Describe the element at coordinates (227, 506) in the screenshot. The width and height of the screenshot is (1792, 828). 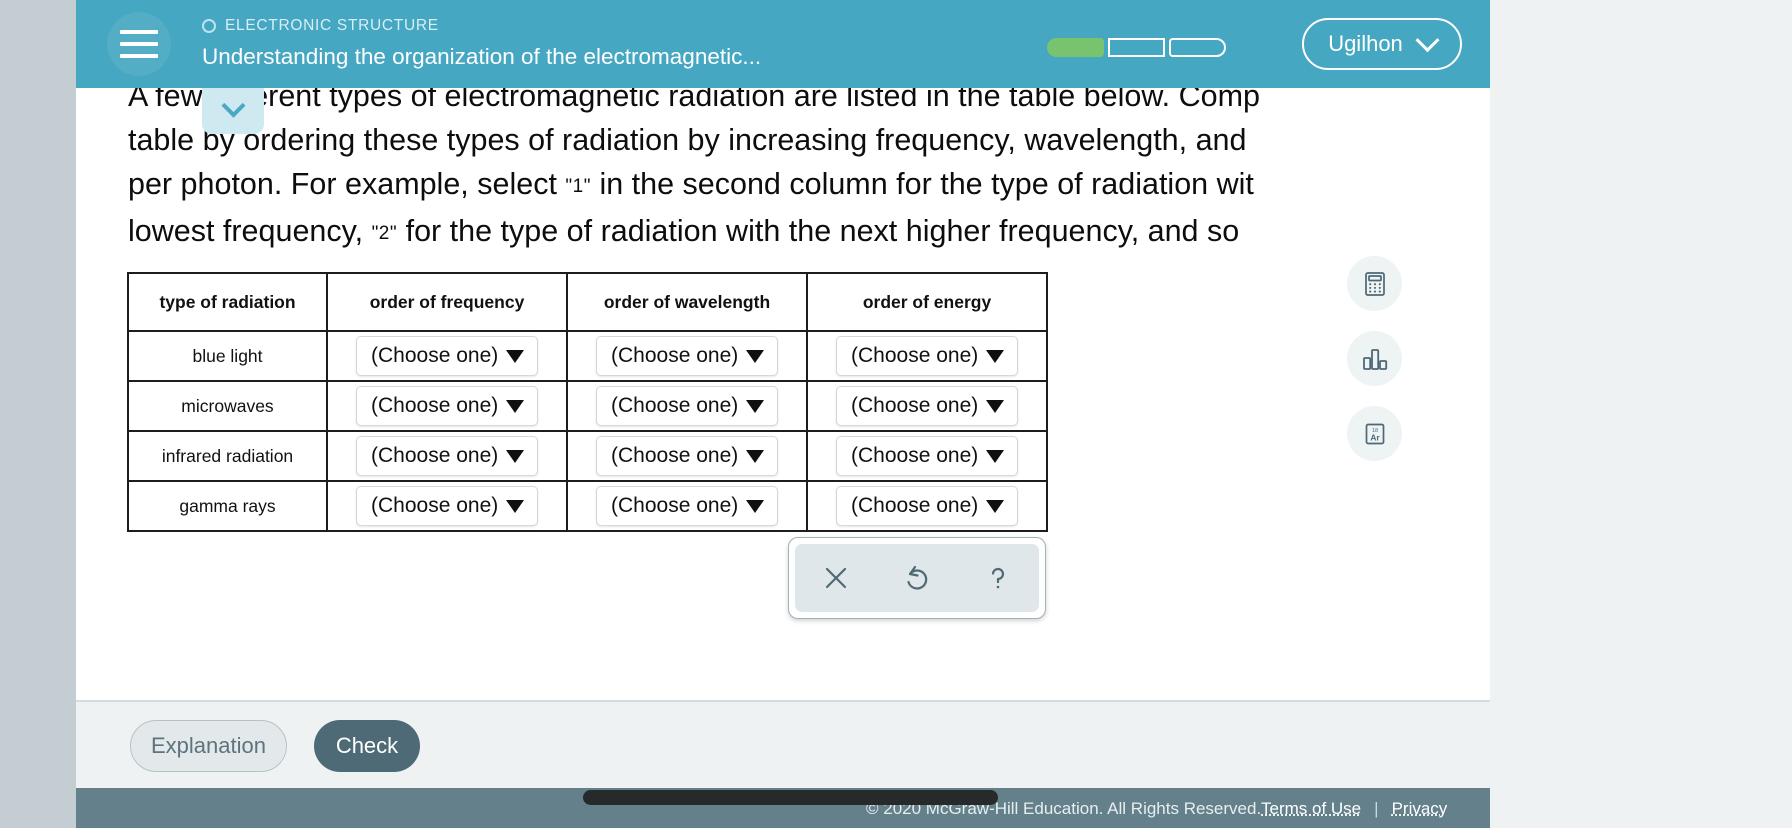
I see `radiation-label: gamma rays` at that location.